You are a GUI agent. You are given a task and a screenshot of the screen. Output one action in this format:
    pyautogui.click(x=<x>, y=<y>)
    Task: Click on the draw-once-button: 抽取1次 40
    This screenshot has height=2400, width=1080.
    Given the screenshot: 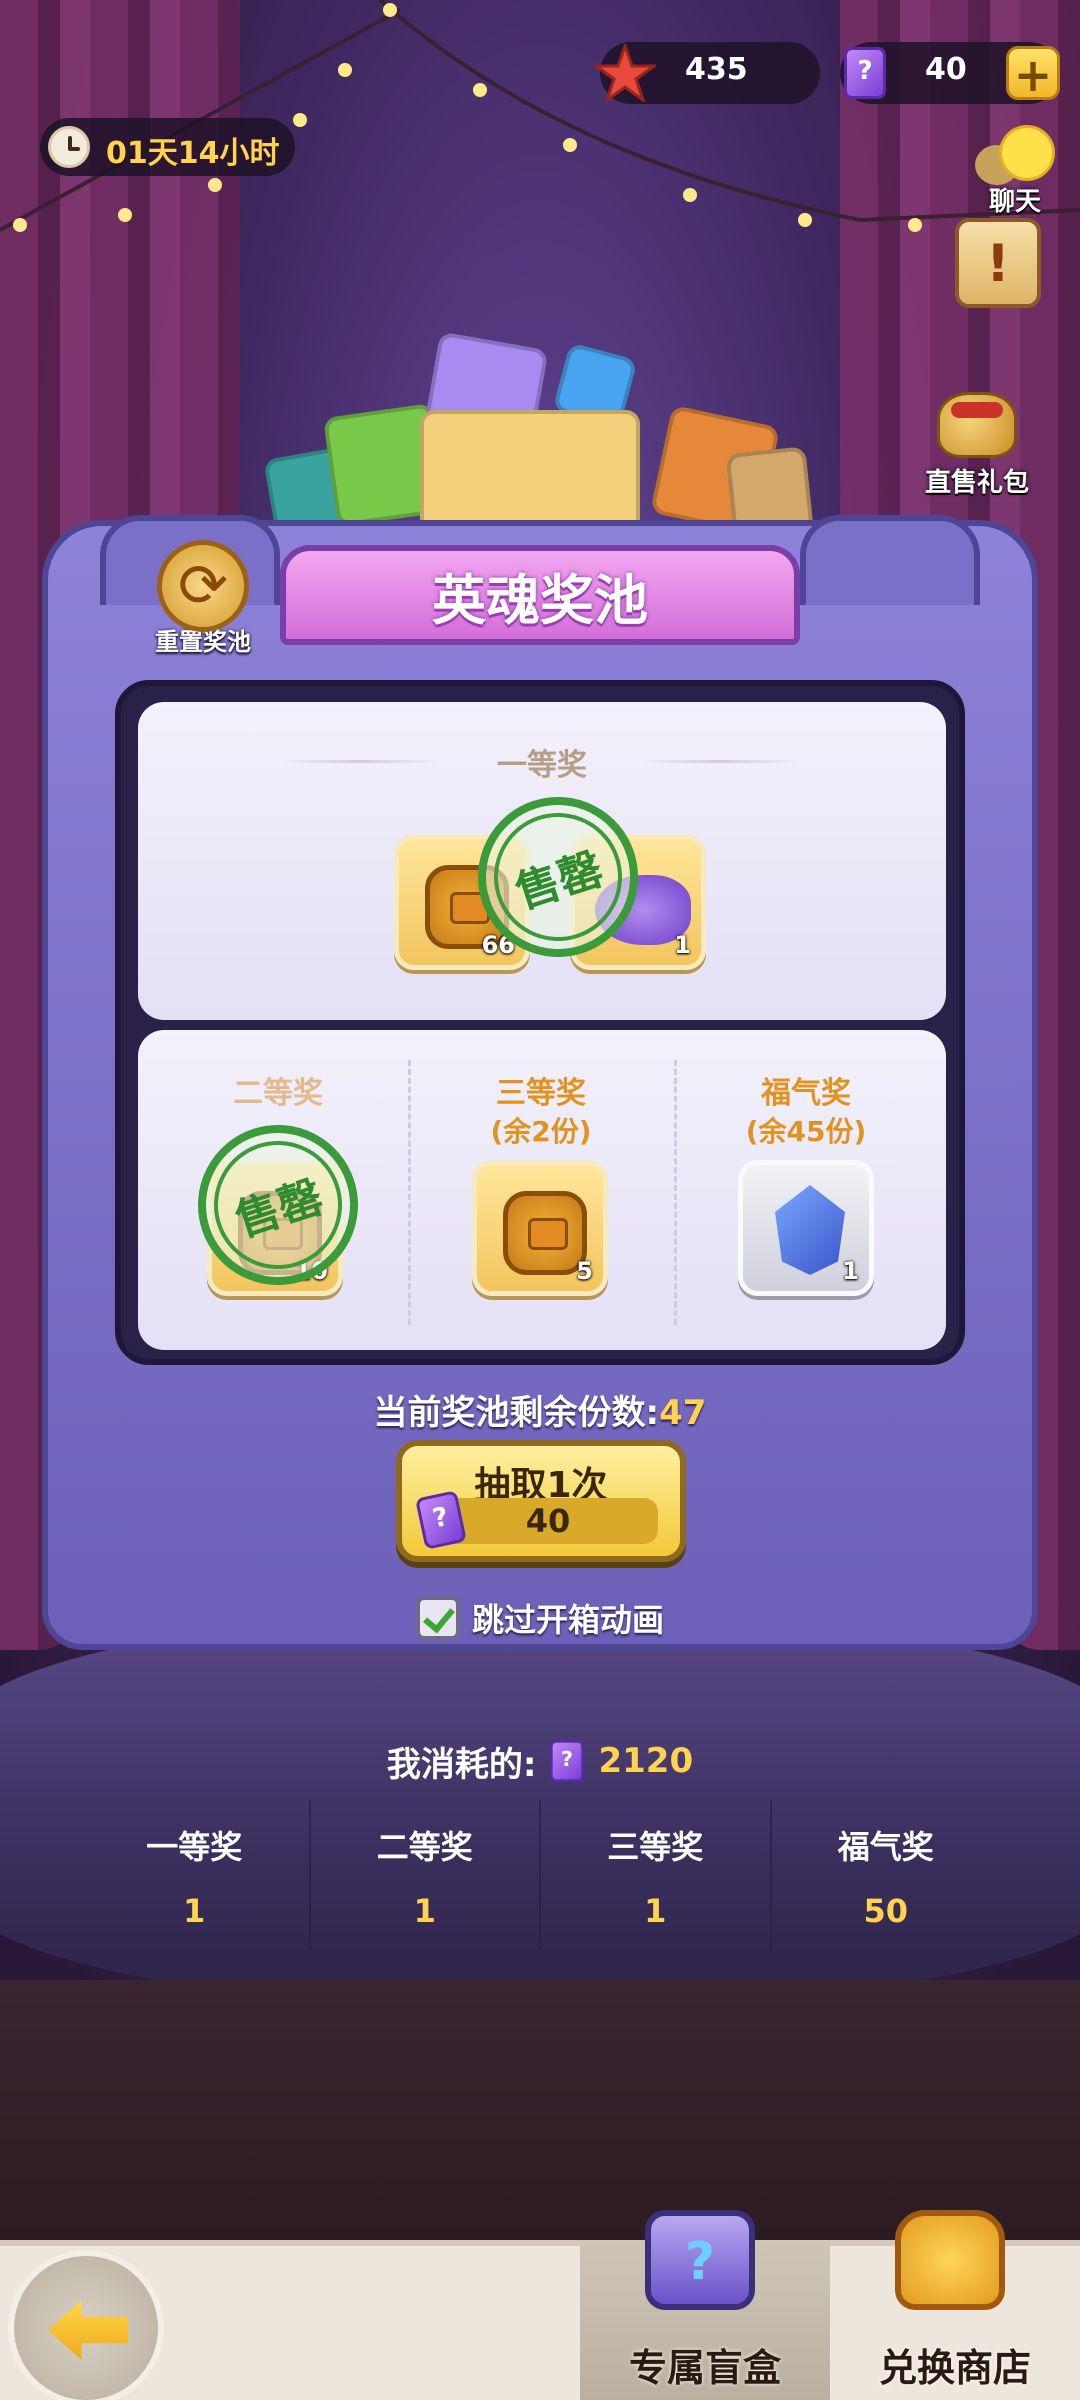 What is the action you would take?
    pyautogui.click(x=541, y=1501)
    